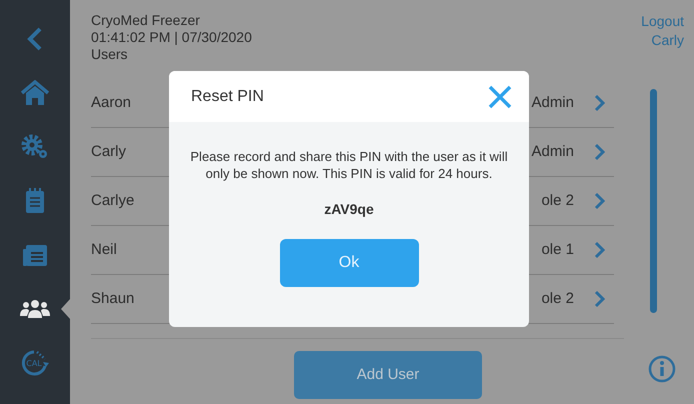 This screenshot has height=404, width=694. What do you see at coordinates (349, 165) in the screenshot?
I see `dialog-message: Please record and share this PIN with the user as it will only be shown now. This PIN is valid for 24 hours.` at bounding box center [349, 165].